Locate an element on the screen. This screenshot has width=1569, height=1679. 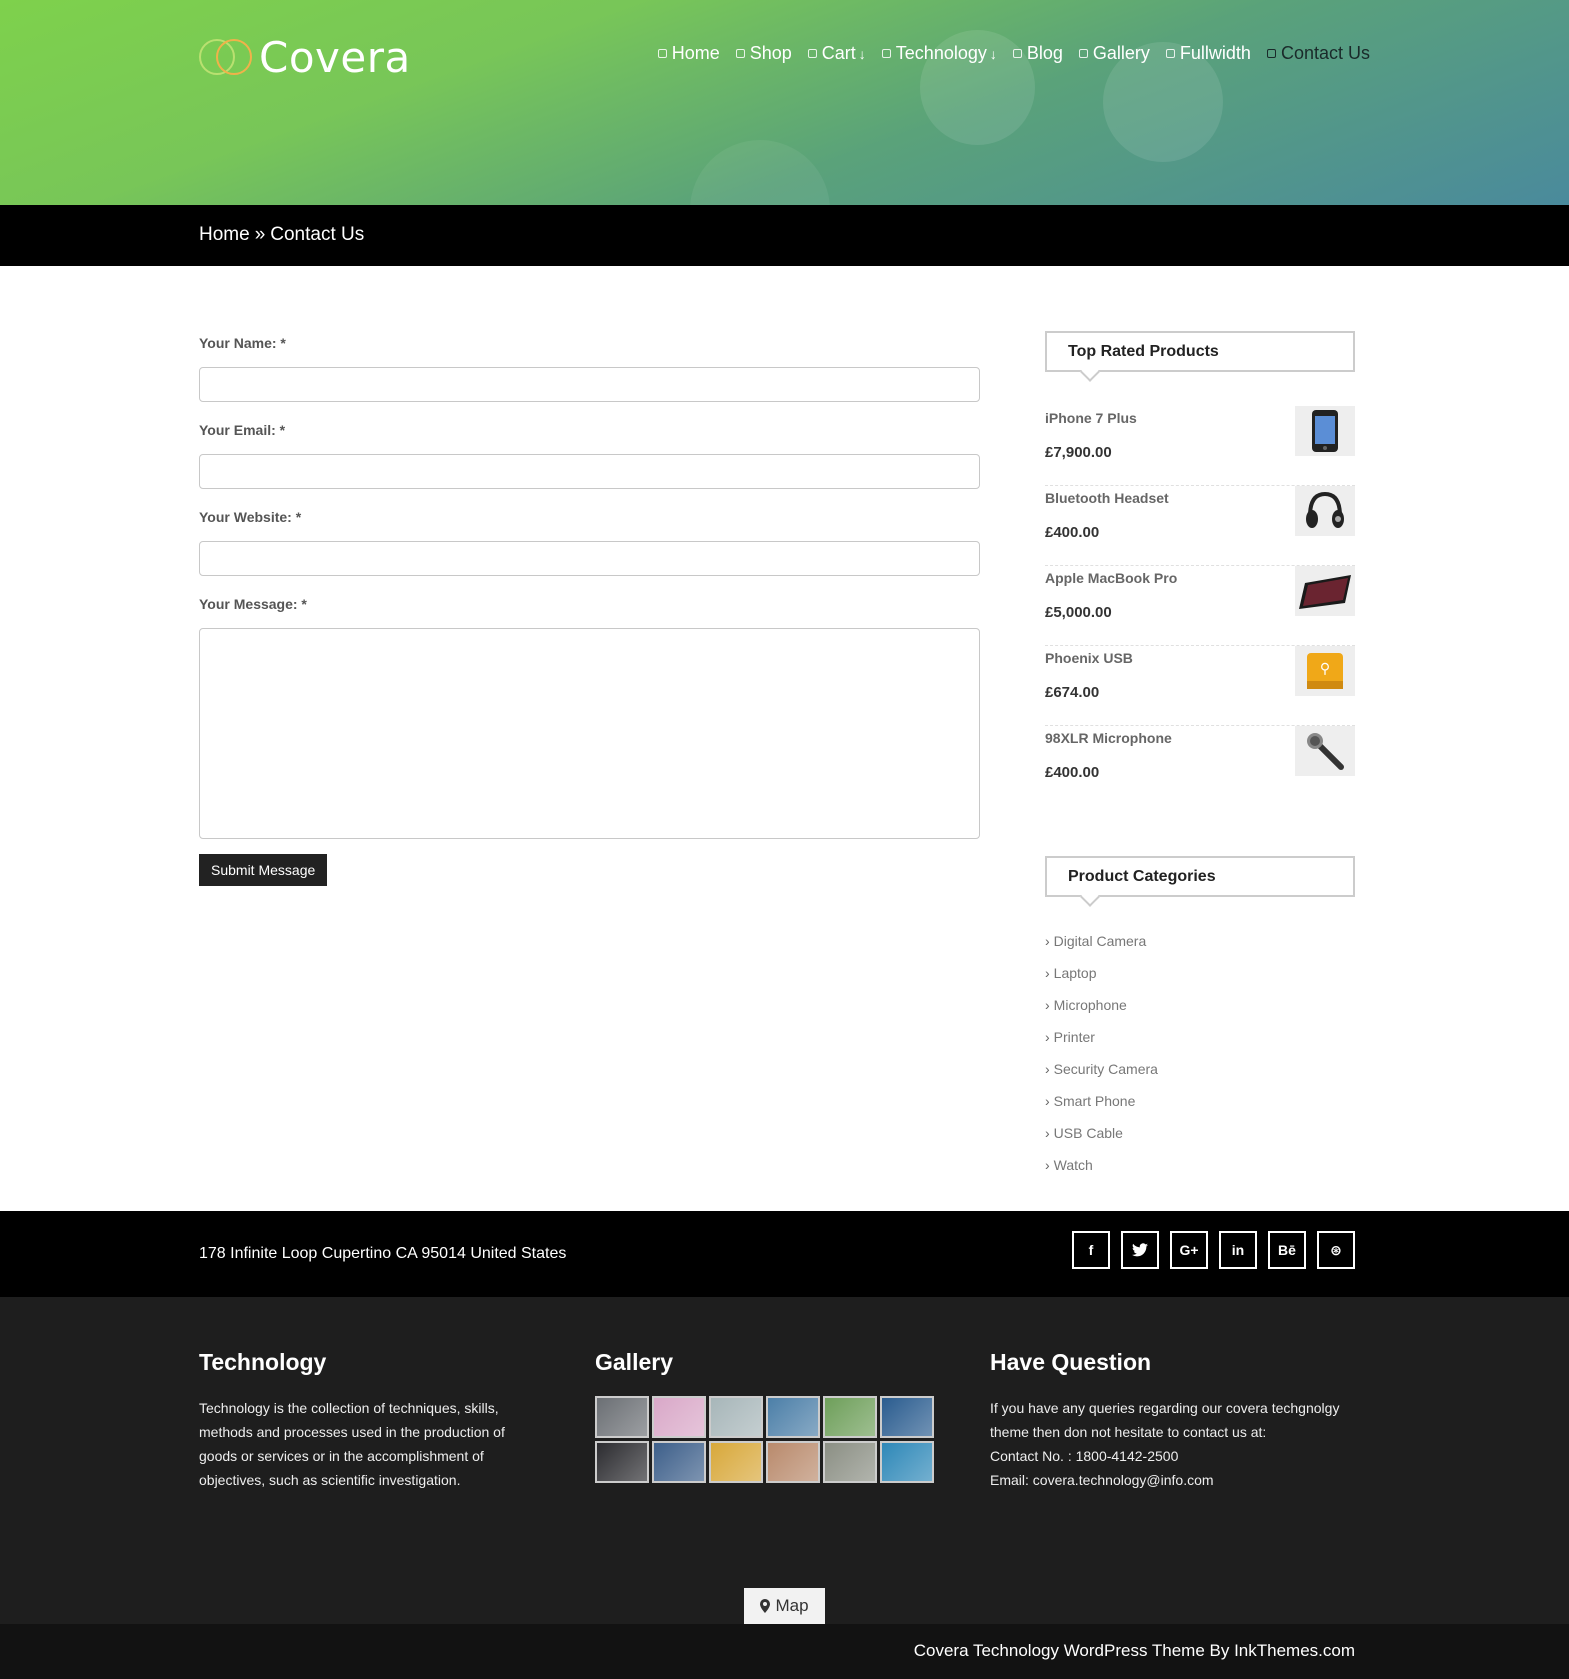
social-links: f G+ in Bē ⊛ is located at coordinates (1213, 1250).